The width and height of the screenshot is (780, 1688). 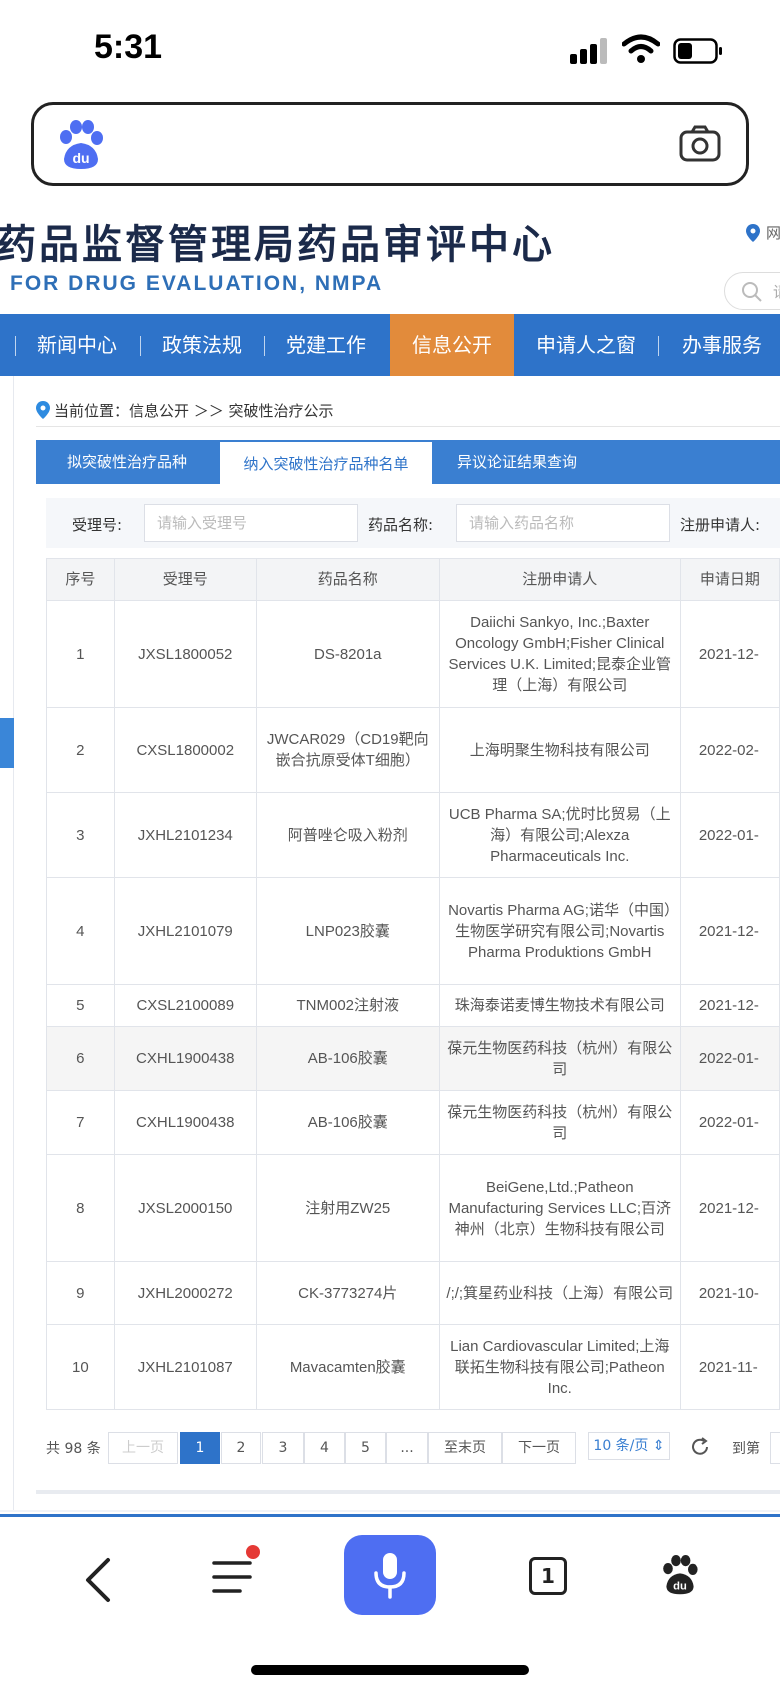 I want to click on status-bar: 5:31, so click(x=390, y=50).